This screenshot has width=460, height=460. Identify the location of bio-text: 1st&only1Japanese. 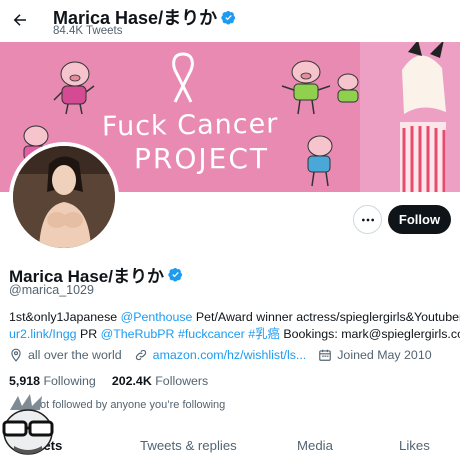
(65, 317).